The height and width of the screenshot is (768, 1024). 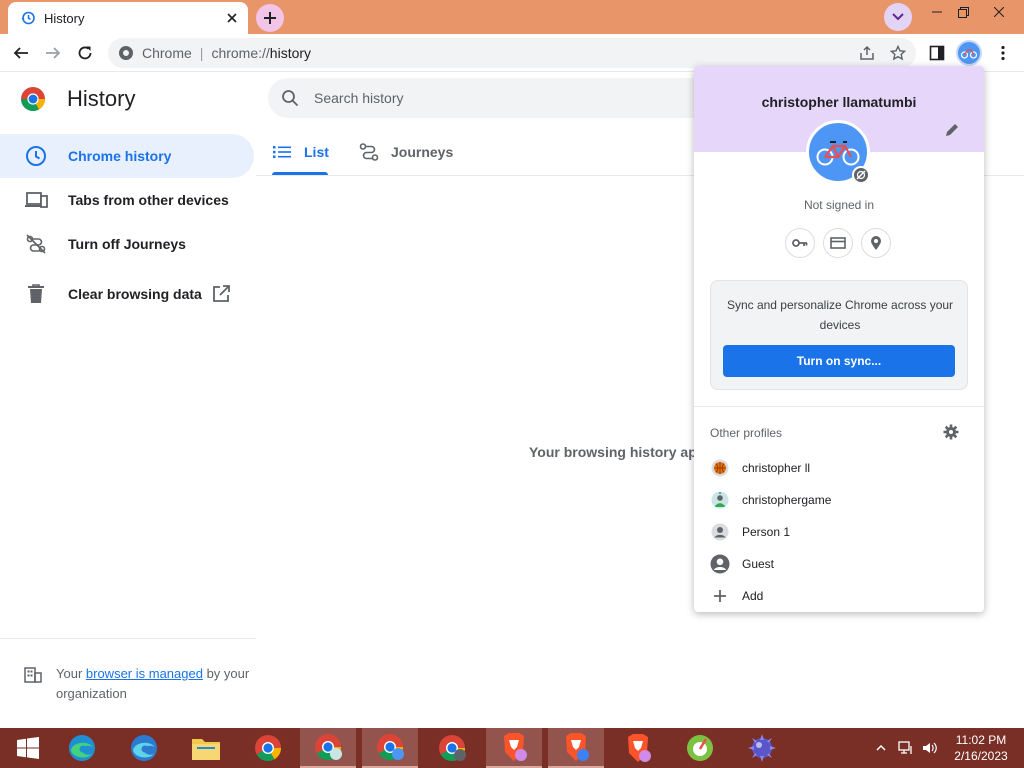 What do you see at coordinates (144, 748) in the screenshot?
I see `taskbar-edge-beta-icon` at bounding box center [144, 748].